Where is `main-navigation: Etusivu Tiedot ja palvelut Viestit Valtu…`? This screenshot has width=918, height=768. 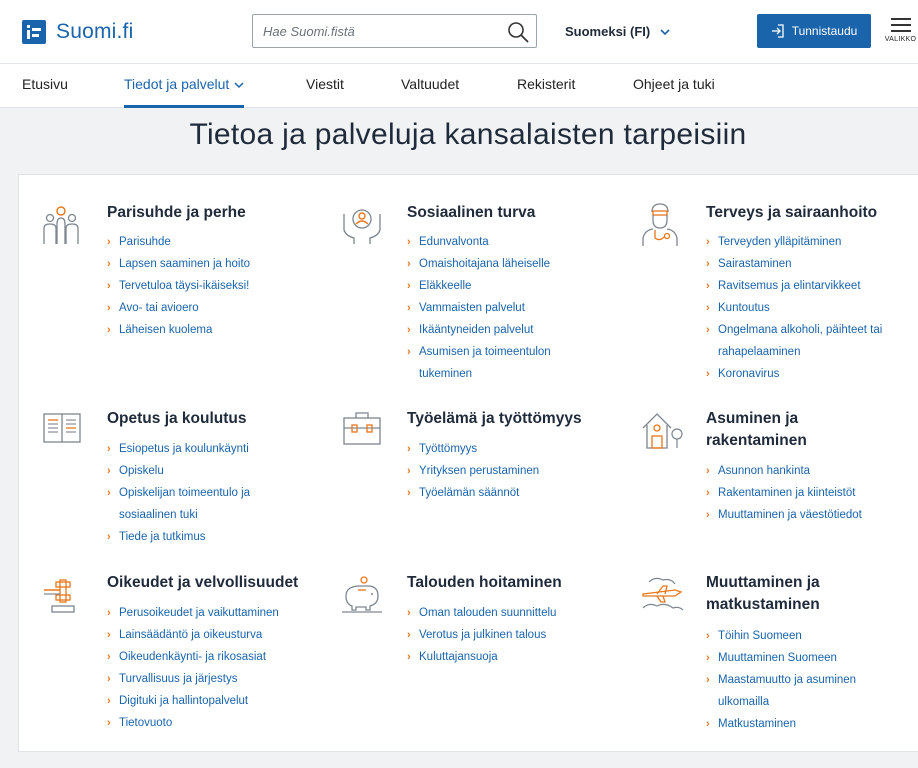
main-navigation: Etusivu Tiedot ja palvelut Viestit Valtu… is located at coordinates (459, 86).